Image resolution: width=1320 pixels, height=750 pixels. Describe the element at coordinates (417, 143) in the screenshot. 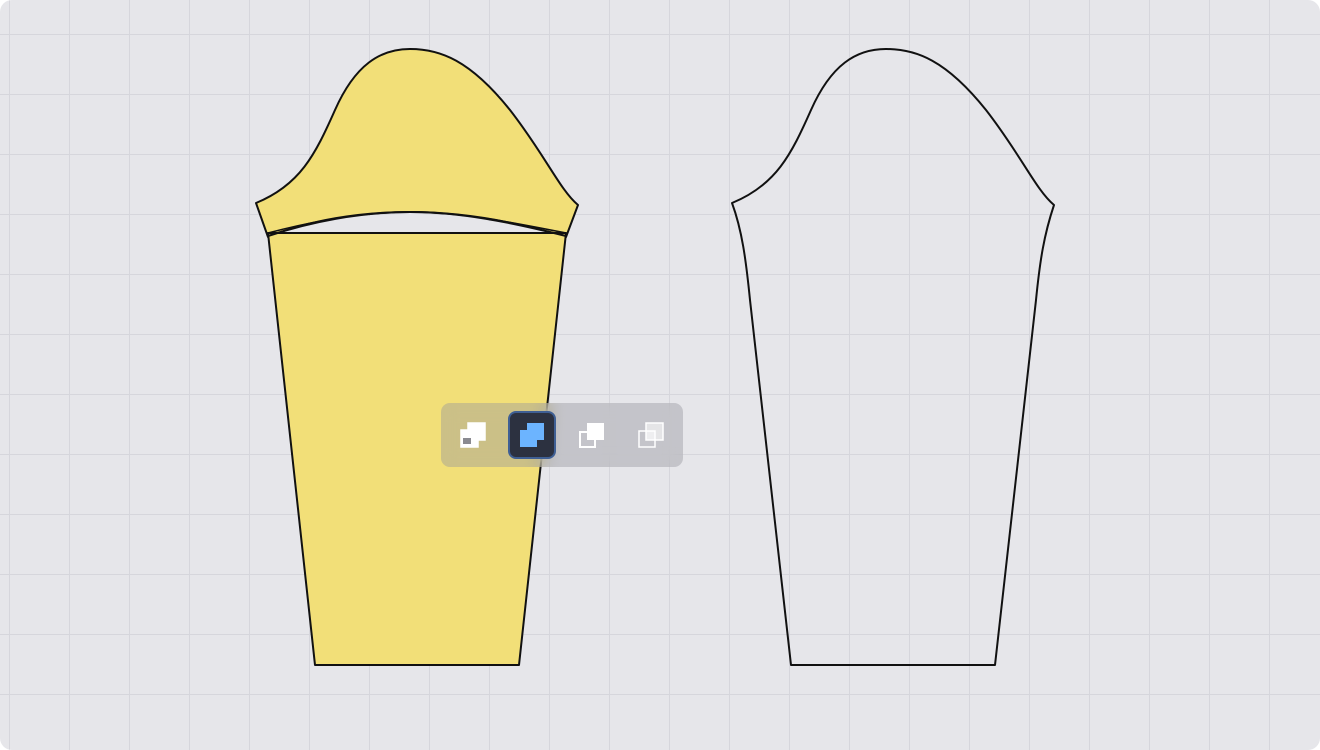

I see `sleeve-left-cap` at that location.